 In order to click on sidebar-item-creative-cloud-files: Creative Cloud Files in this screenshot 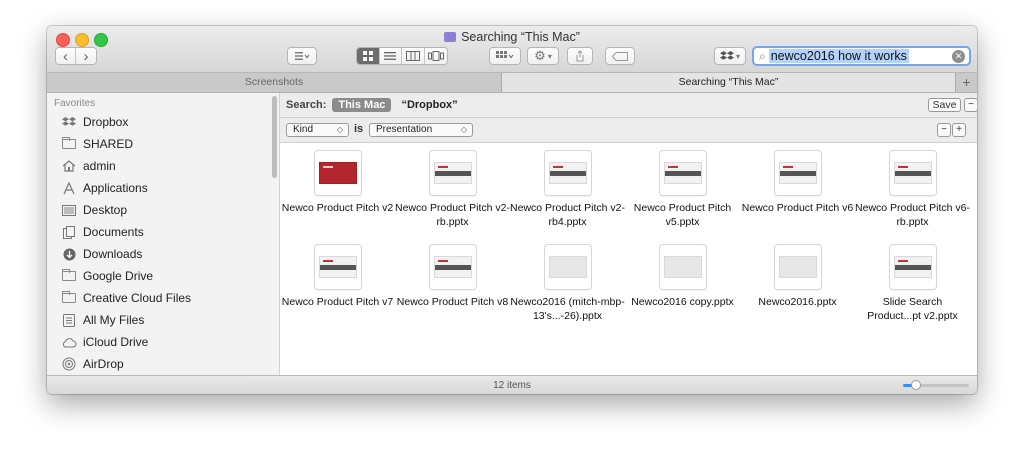, I will do `click(126, 298)`.